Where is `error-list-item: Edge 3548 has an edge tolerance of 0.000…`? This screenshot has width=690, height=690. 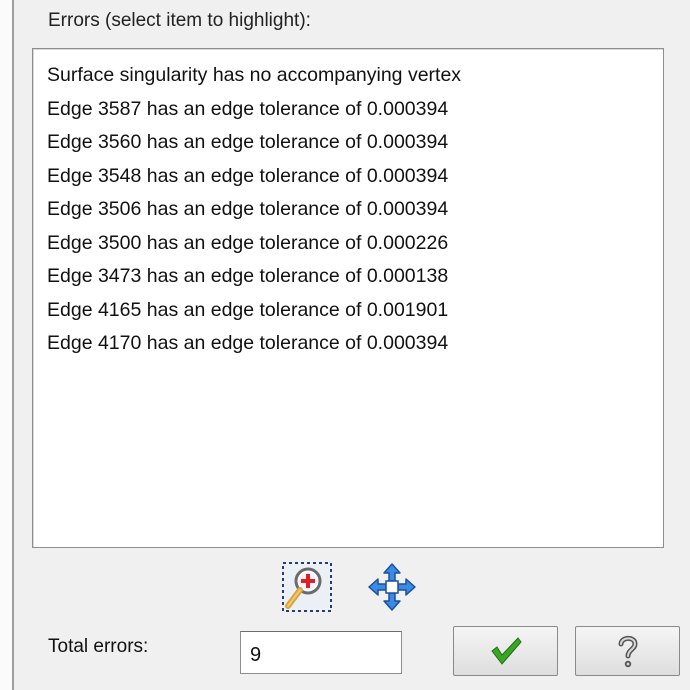 error-list-item: Edge 3548 has an edge tolerance of 0.000… is located at coordinates (355, 177).